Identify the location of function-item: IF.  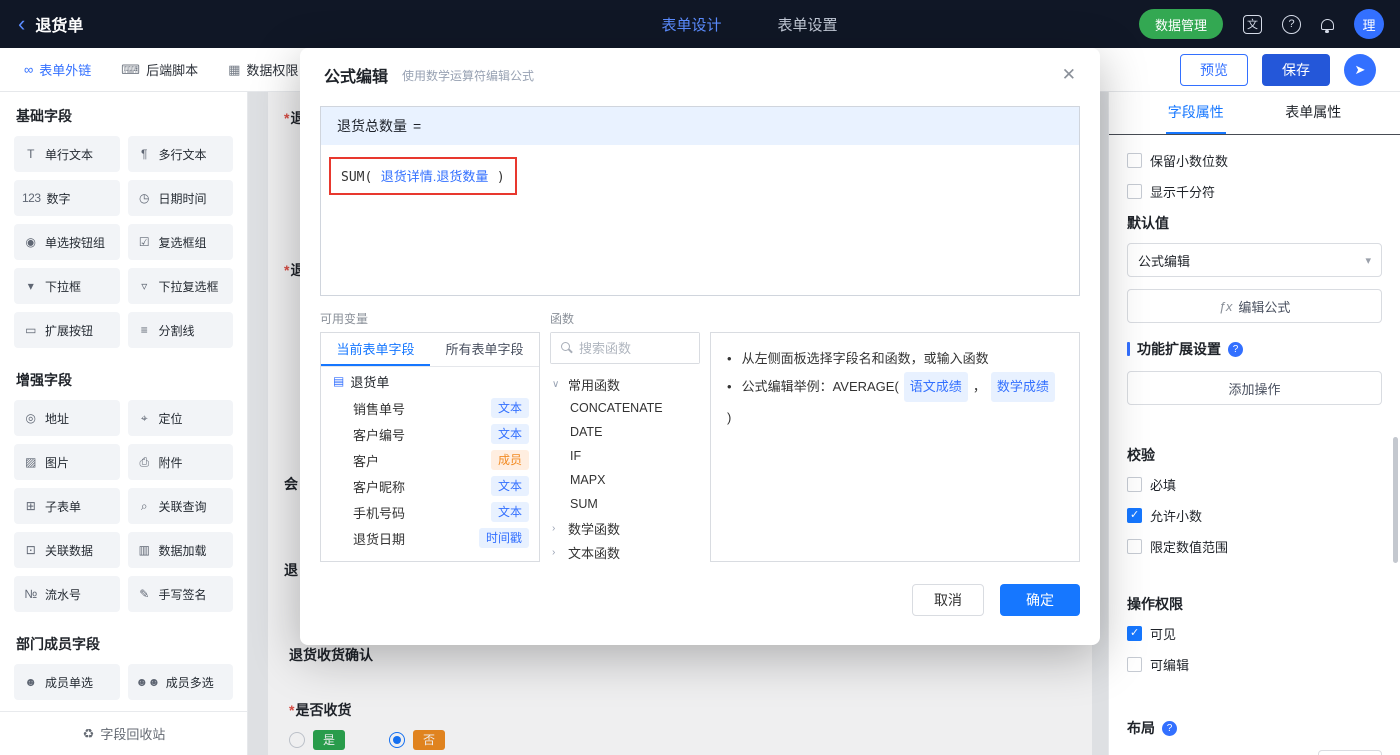
(625, 456).